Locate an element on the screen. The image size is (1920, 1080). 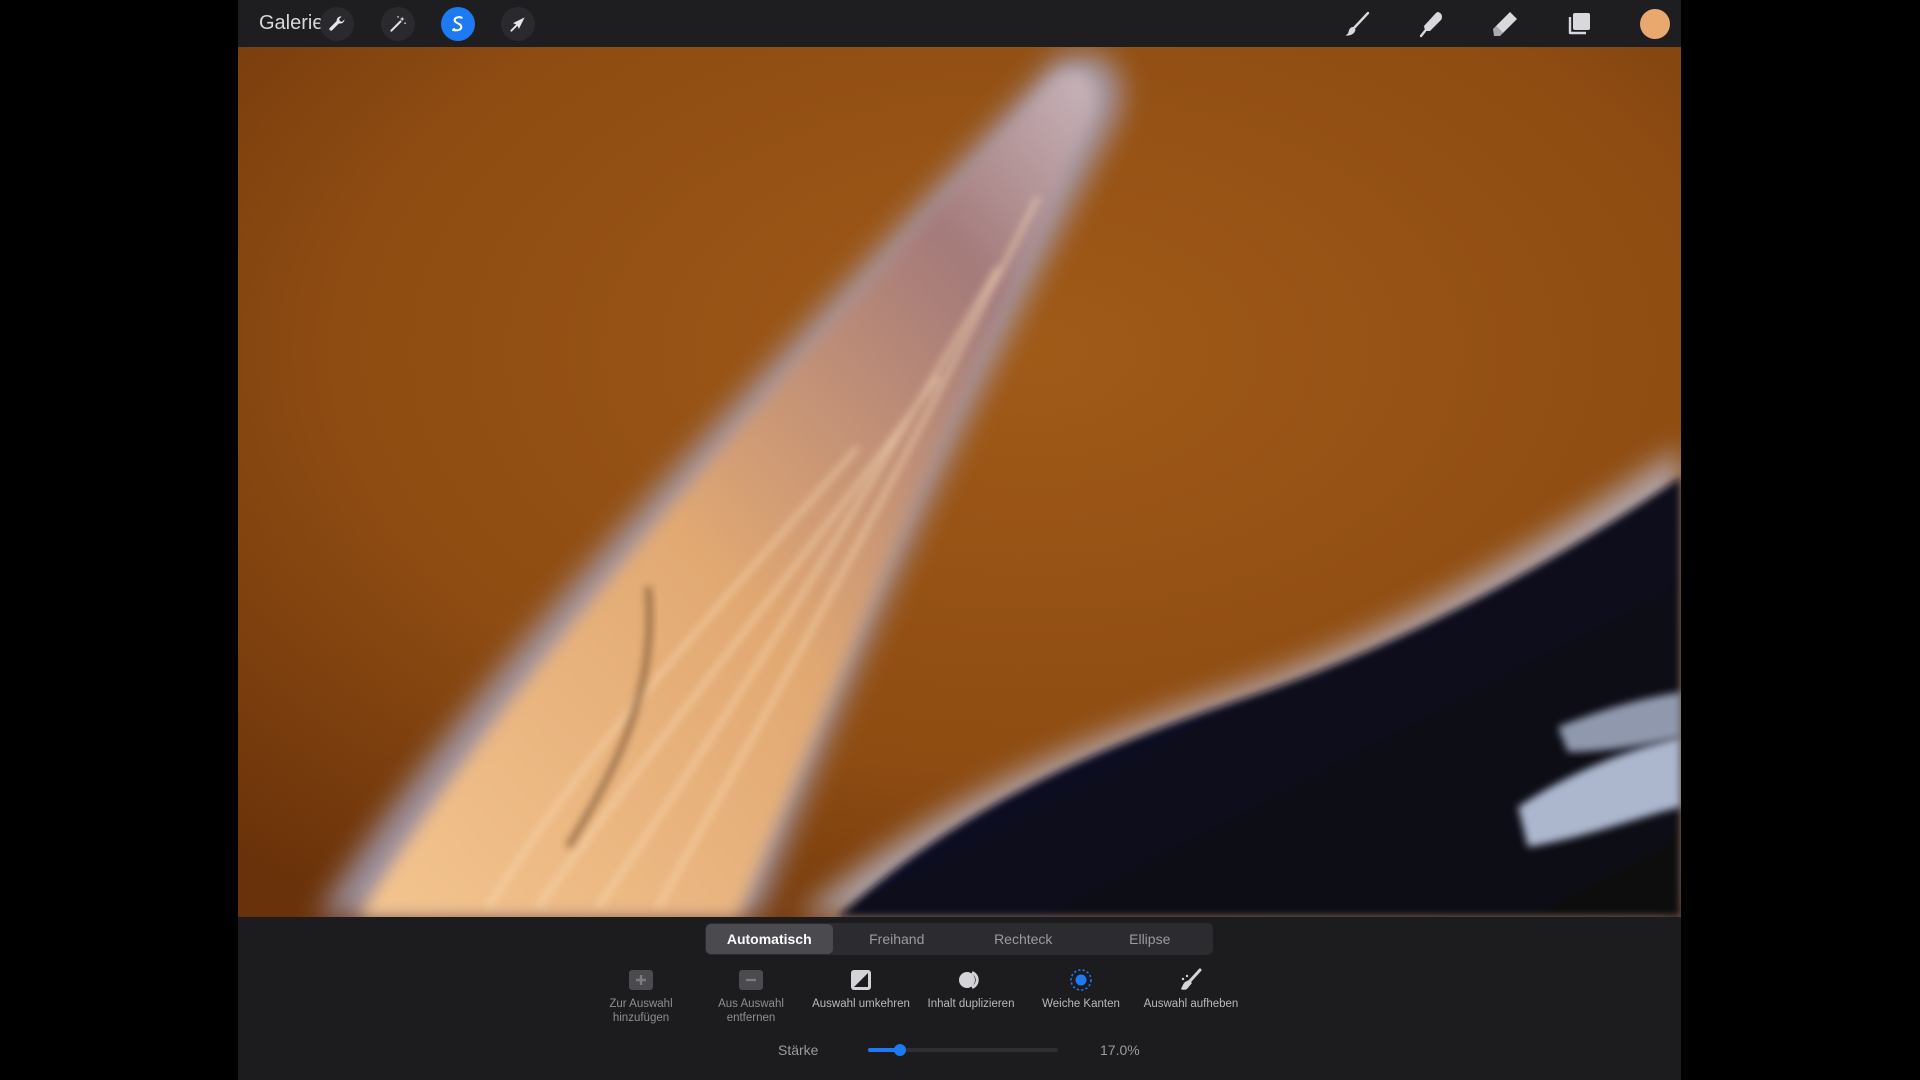
clear-brush-icon is located at coordinates (1191, 979).